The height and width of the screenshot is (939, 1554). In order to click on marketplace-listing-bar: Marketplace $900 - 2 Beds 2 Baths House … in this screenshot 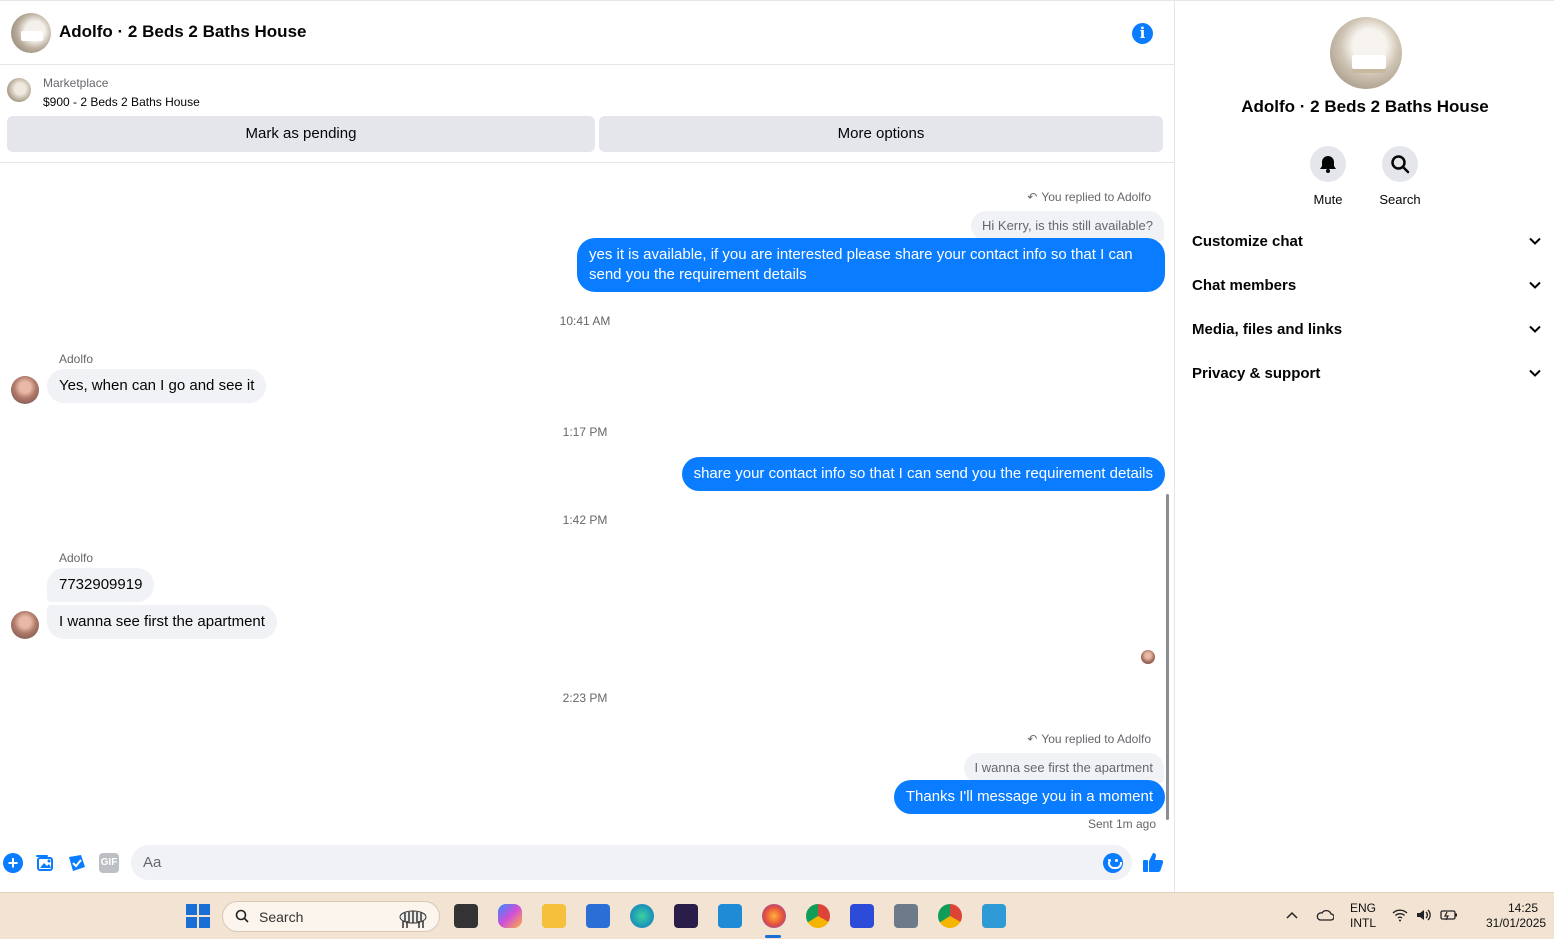, I will do `click(587, 114)`.